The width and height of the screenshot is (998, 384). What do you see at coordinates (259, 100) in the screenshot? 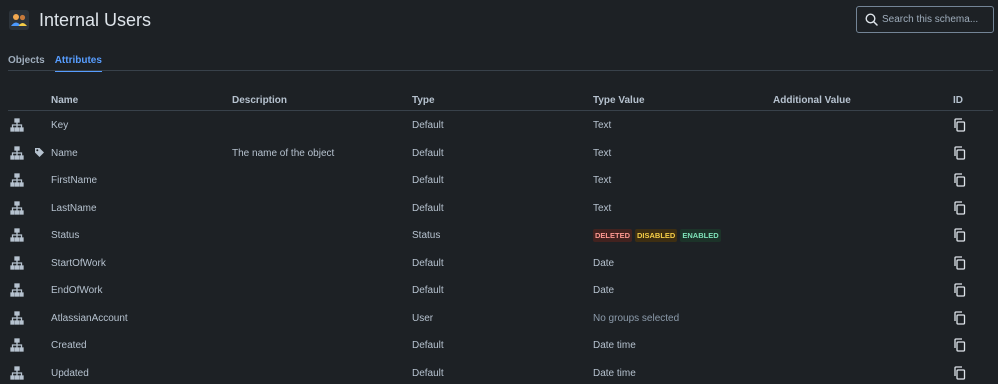
I see `column-header-description: Description` at bounding box center [259, 100].